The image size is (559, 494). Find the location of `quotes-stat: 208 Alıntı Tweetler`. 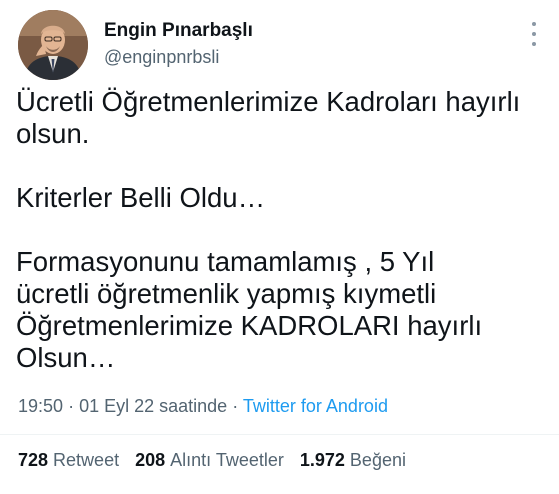

quotes-stat: 208 Alıntı Tweetler is located at coordinates (209, 460).